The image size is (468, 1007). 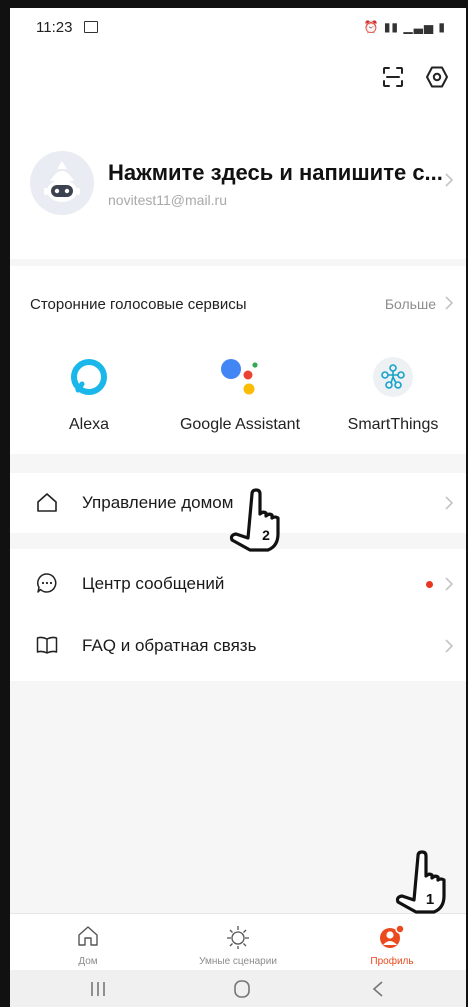 I want to click on menu-item-message-center: Центр сообщений, so click(x=238, y=584).